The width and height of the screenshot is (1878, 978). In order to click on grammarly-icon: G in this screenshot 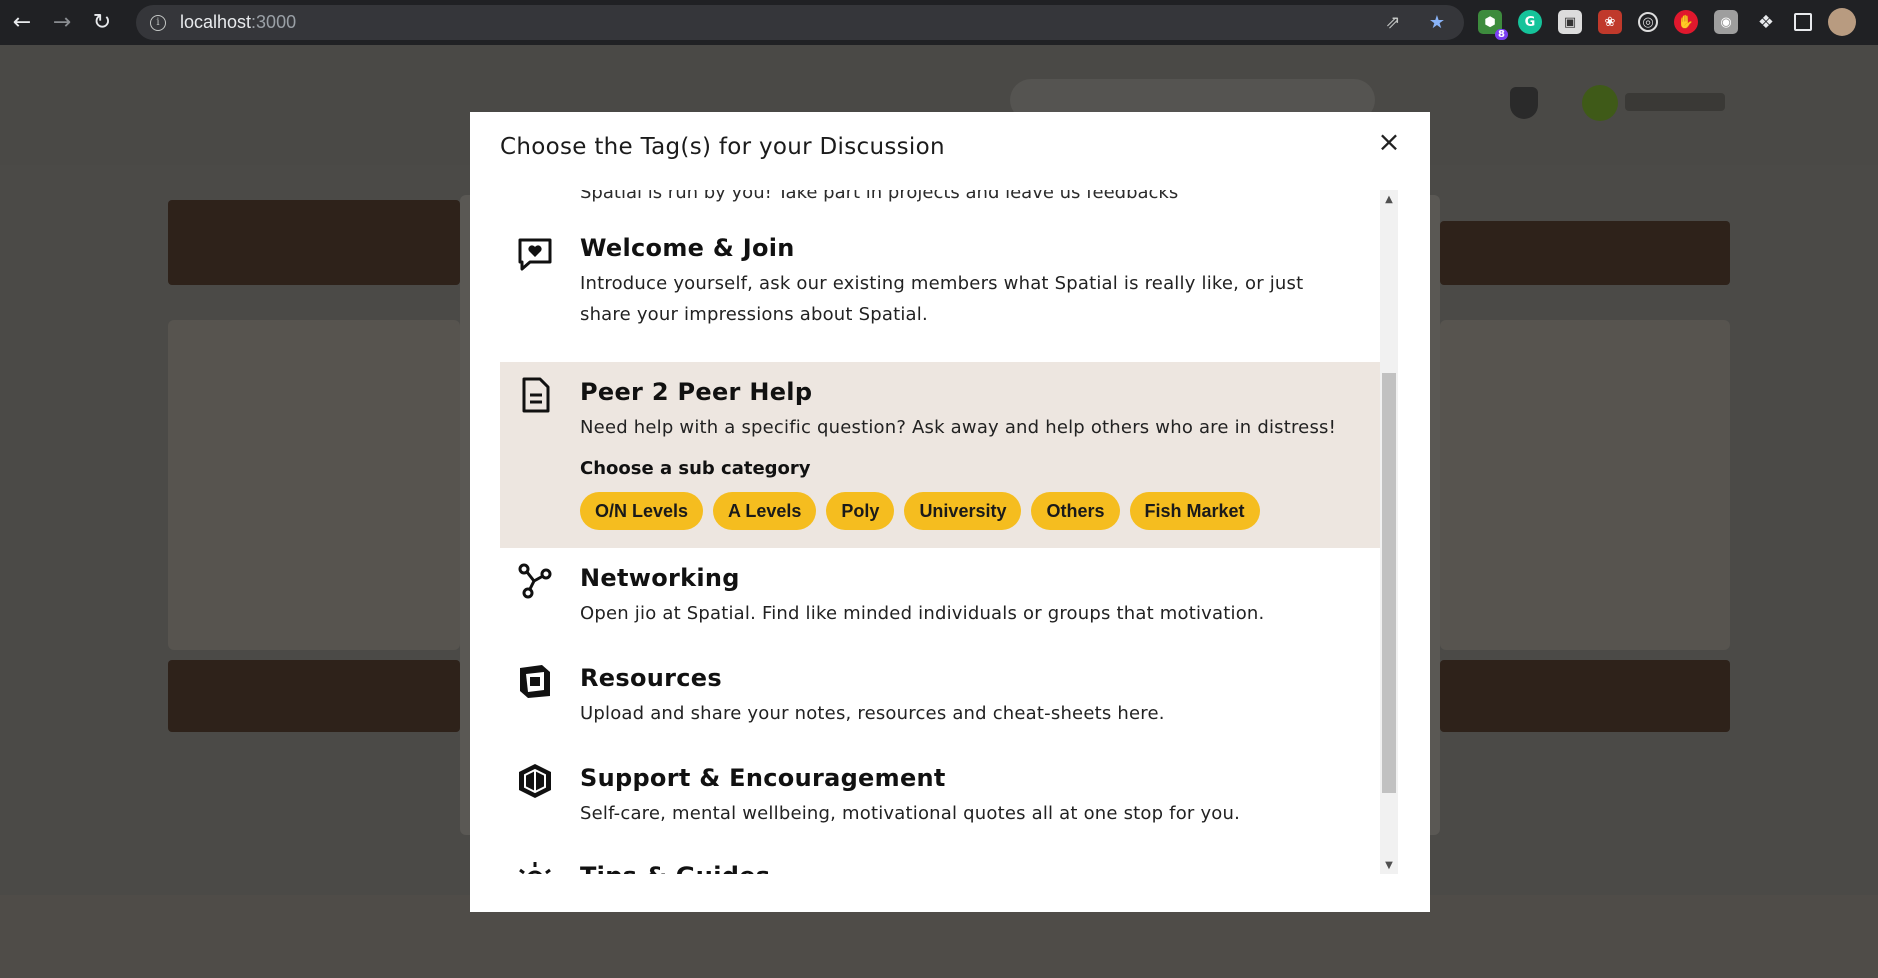, I will do `click(1530, 22)`.